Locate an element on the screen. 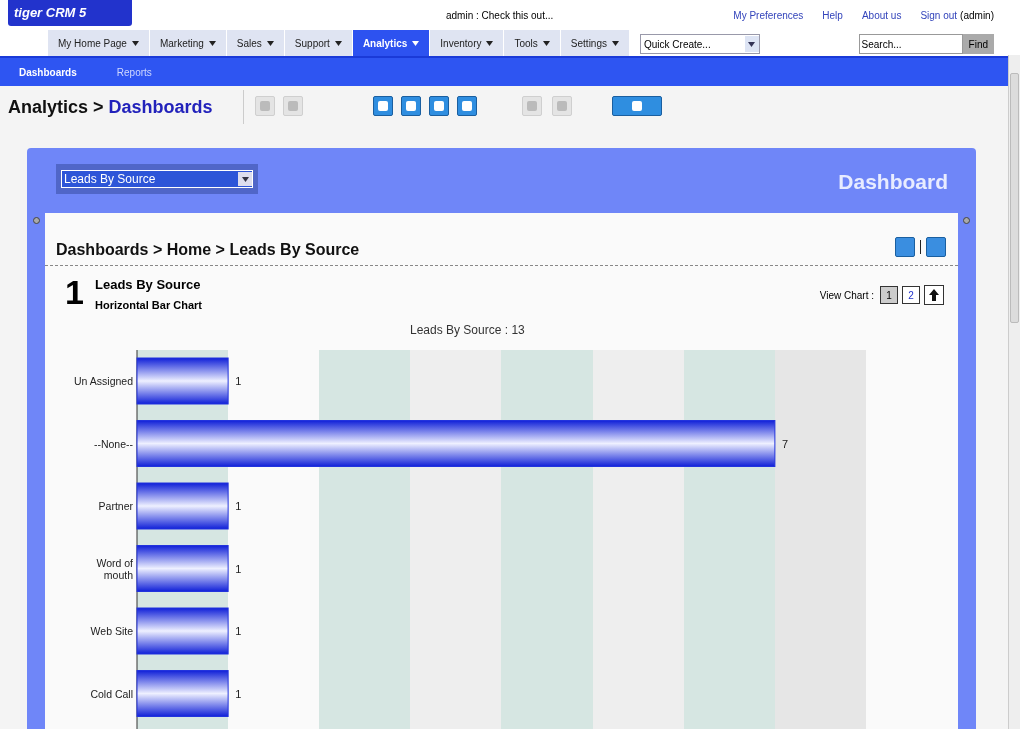 The image size is (1020, 729). header-link: My Preferences is located at coordinates (768, 15).